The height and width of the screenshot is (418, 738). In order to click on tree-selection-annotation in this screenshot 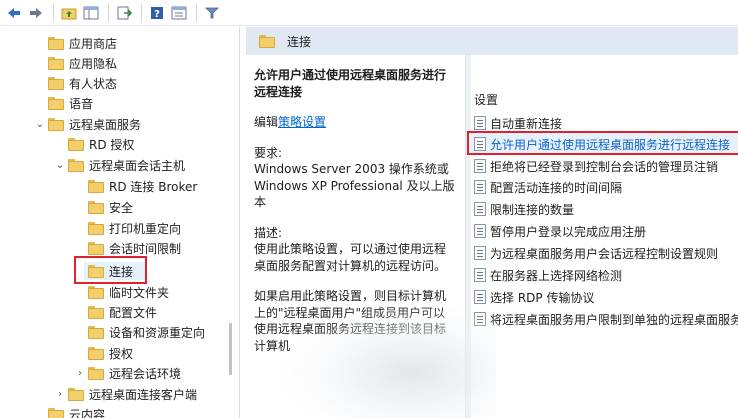, I will do `click(110, 270)`.